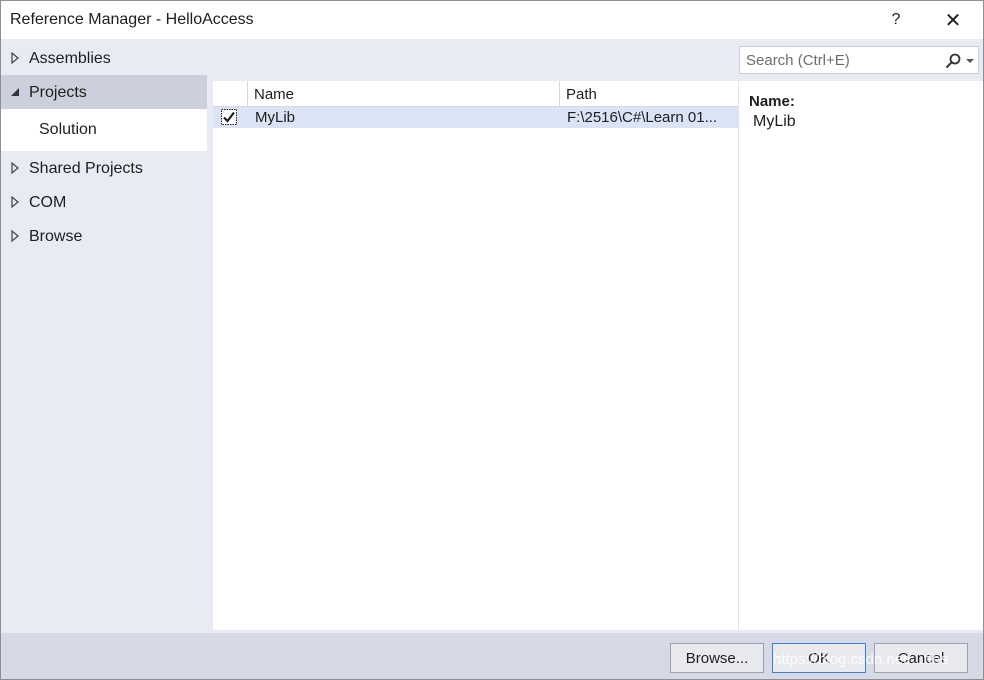 The height and width of the screenshot is (680, 984). What do you see at coordinates (492, 20) in the screenshot?
I see `title-bar: Reference Manager - HelloAccess ? ✕` at bounding box center [492, 20].